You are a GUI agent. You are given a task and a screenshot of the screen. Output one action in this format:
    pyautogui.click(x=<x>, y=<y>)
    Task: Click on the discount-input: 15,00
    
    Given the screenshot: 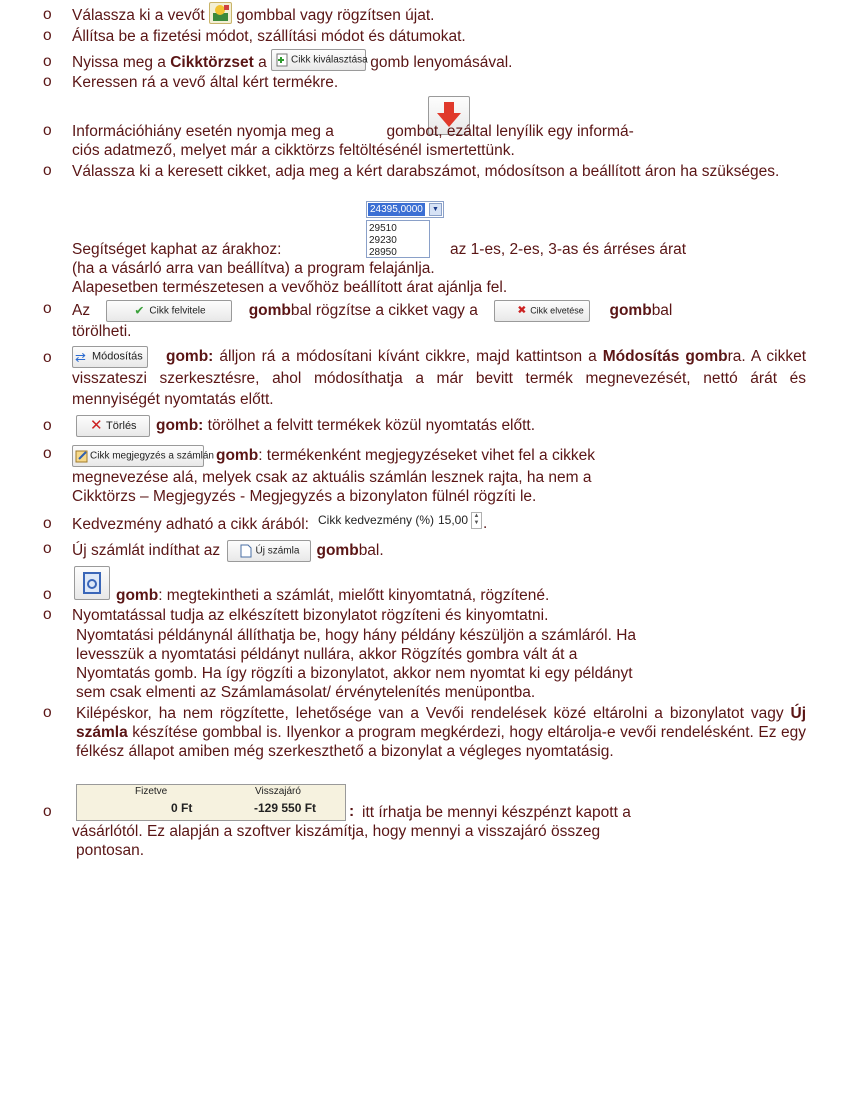 What is the action you would take?
    pyautogui.click(x=453, y=520)
    